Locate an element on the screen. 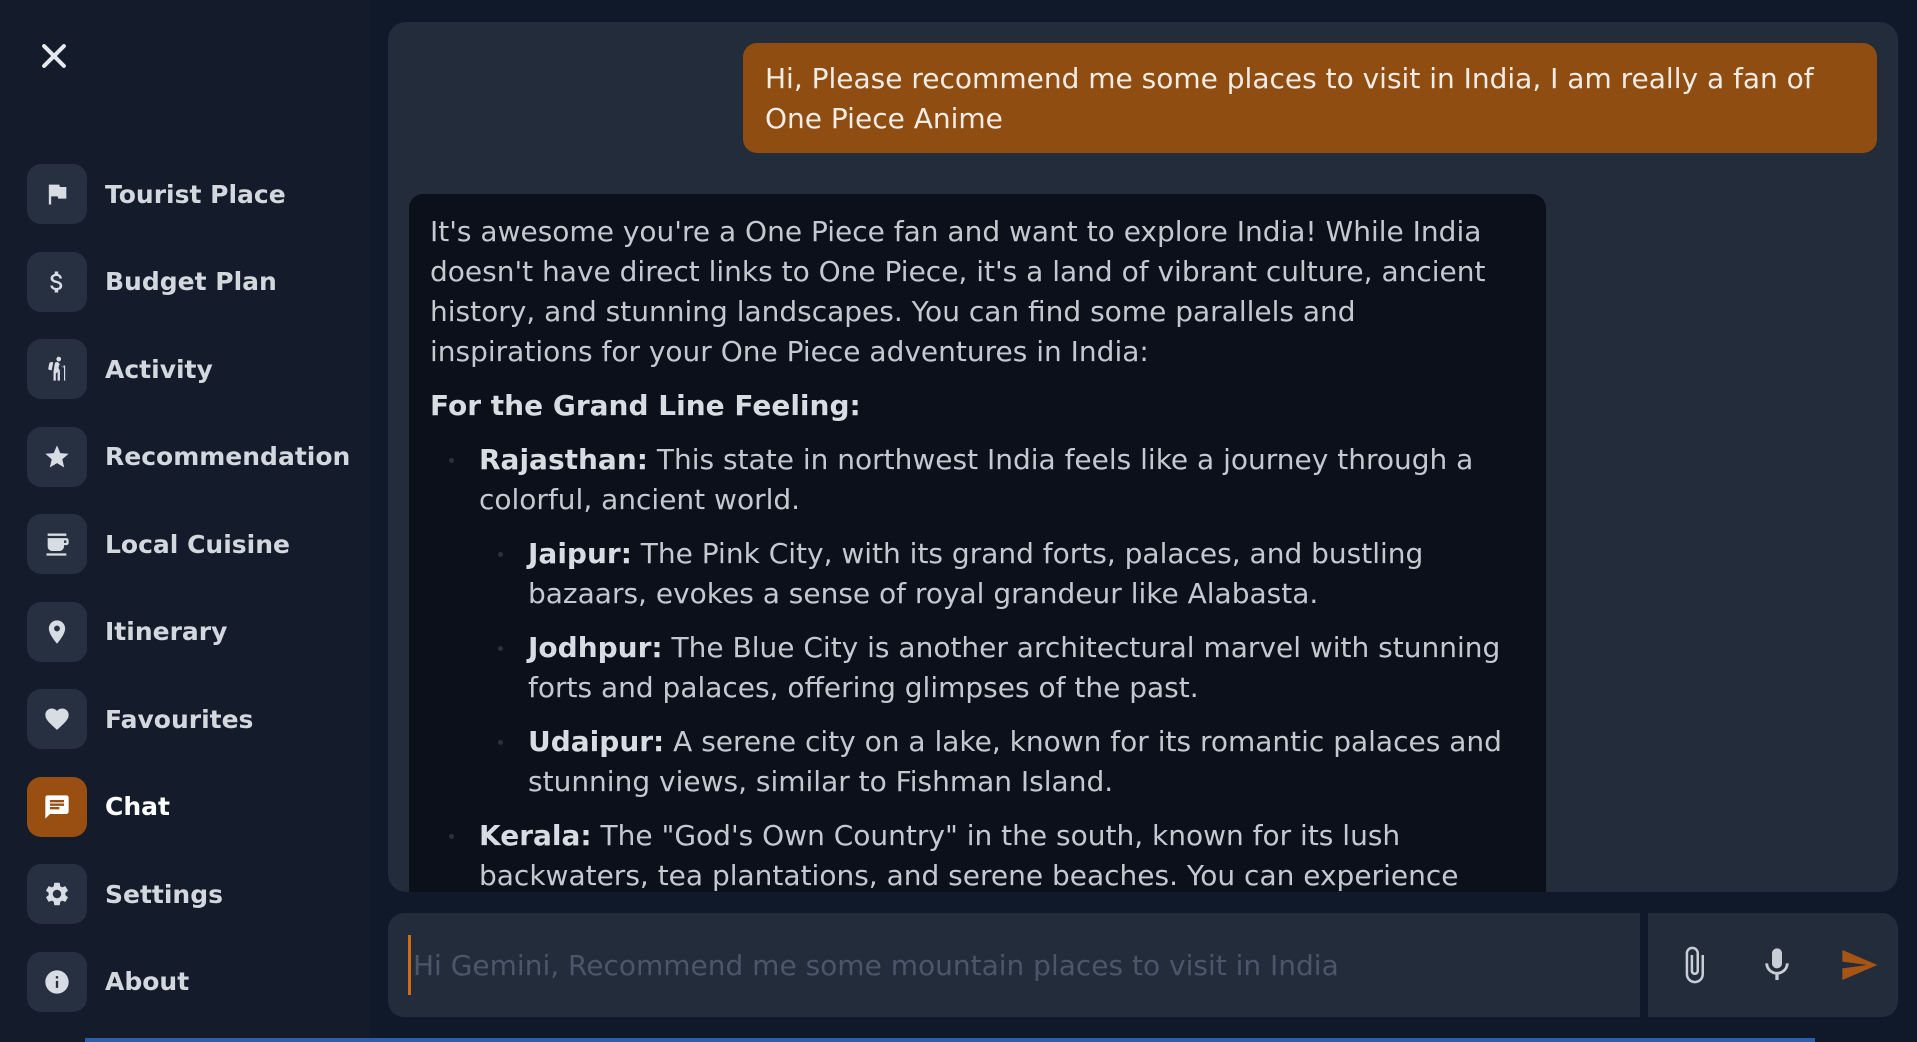 This screenshot has width=1917, height=1042. info-icon is located at coordinates (57, 981).